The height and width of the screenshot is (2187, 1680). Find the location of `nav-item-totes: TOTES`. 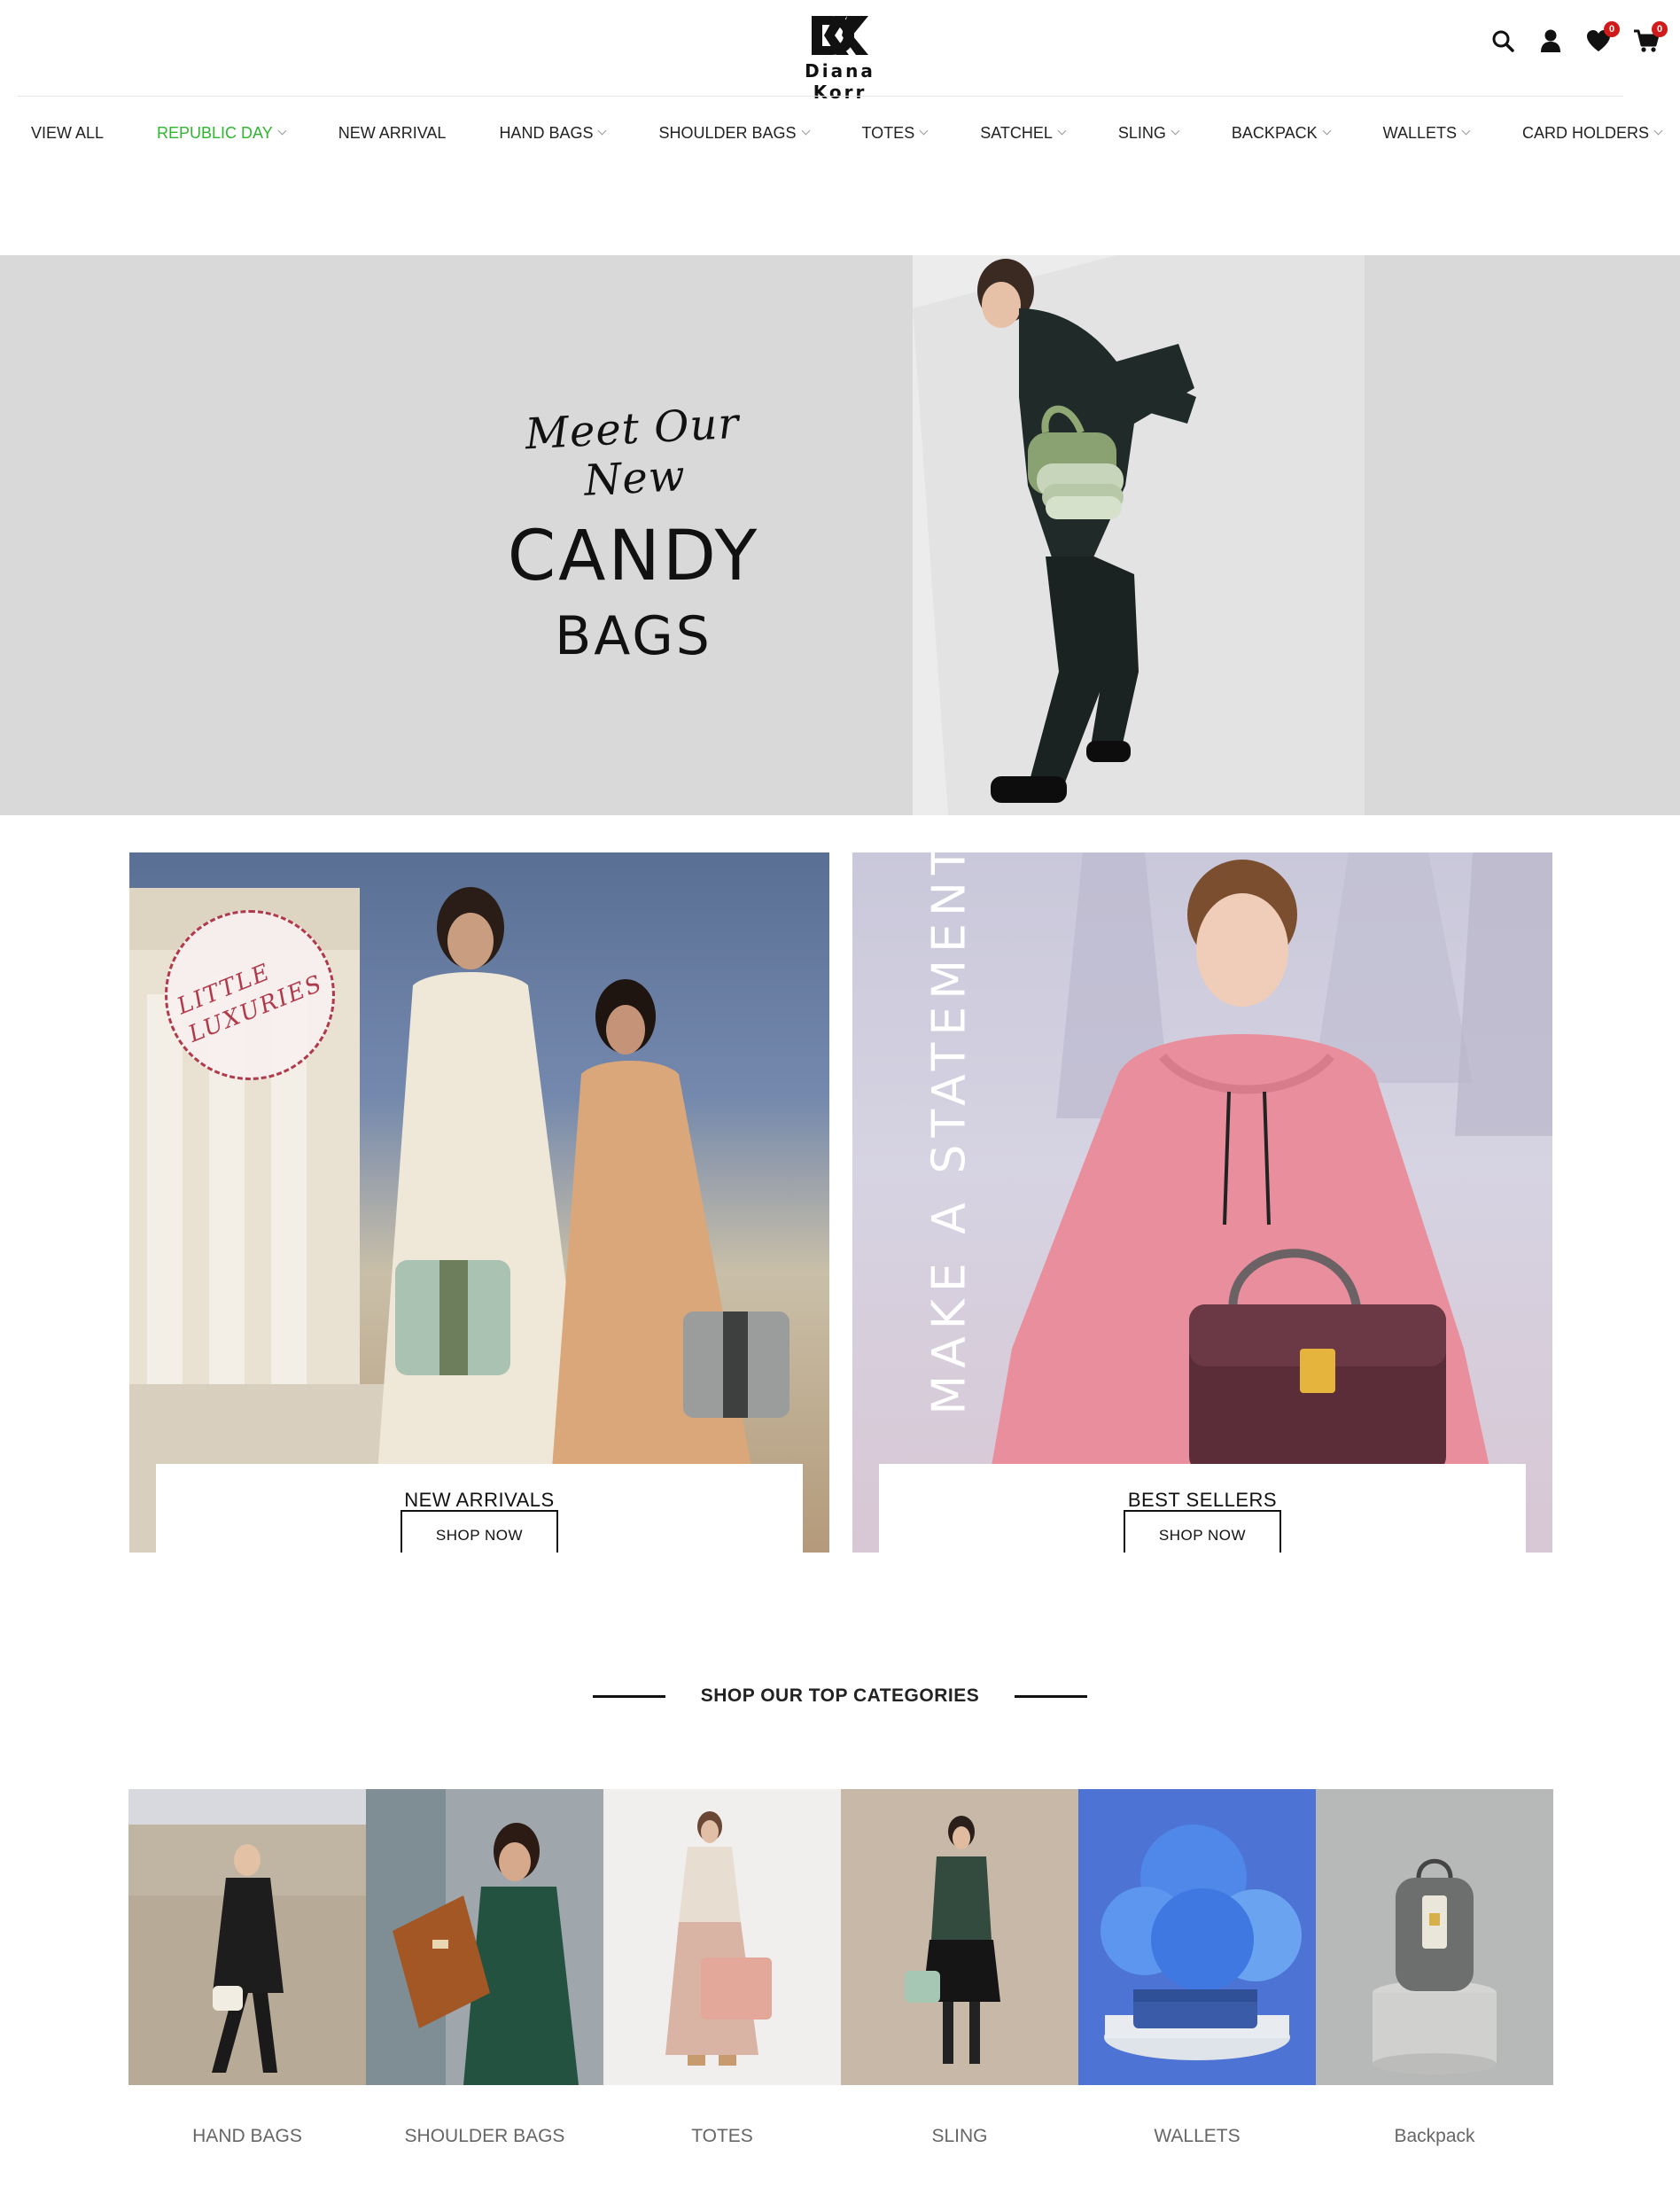

nav-item-totes: TOTES is located at coordinates (895, 133).